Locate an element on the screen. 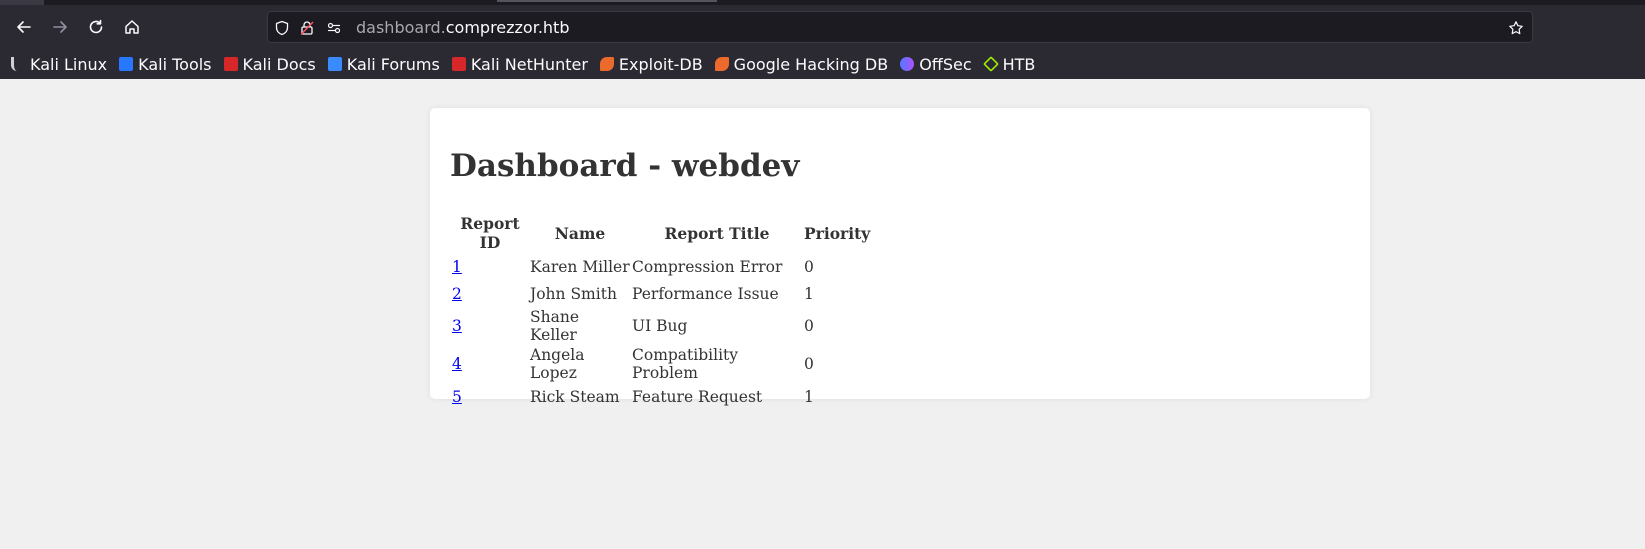 This screenshot has height=549, width=1645. bookmark-item: Google Hacking DB is located at coordinates (801, 64).